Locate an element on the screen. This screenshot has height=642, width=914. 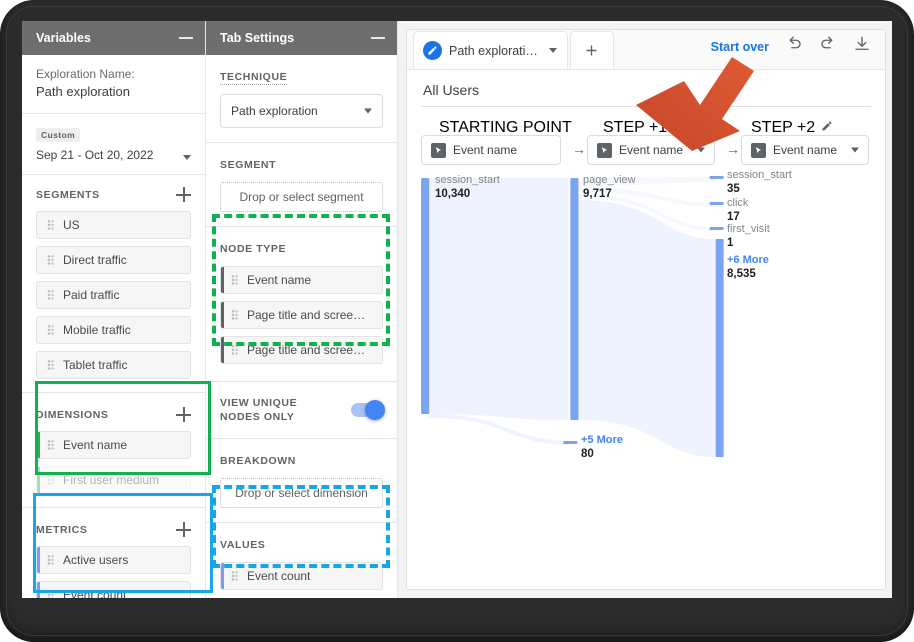
value-chip: Event count is located at coordinates (301, 576).